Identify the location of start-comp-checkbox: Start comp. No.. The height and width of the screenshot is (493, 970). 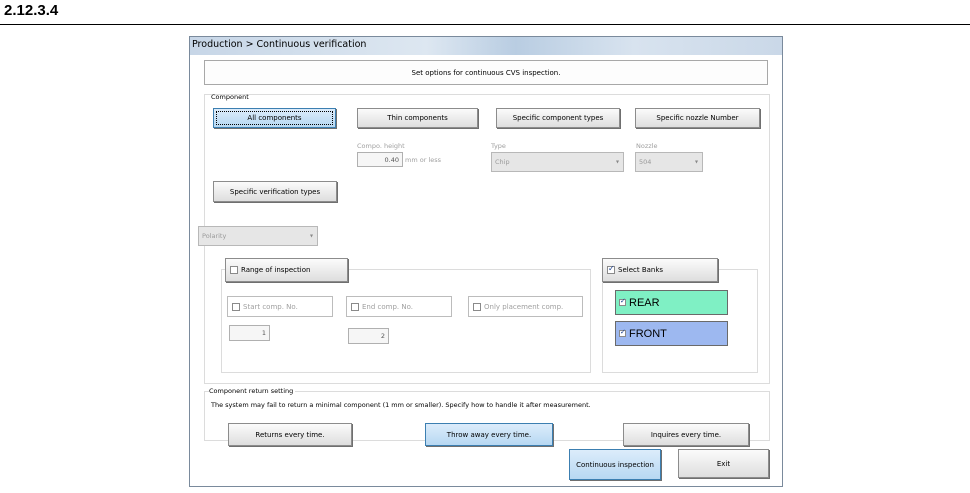
(280, 306).